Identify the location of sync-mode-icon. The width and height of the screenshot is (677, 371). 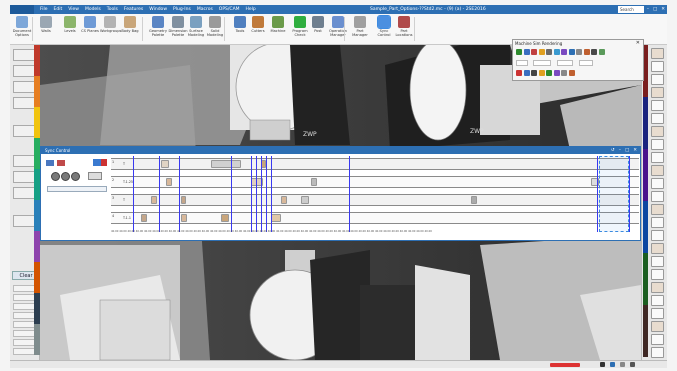
(50, 163).